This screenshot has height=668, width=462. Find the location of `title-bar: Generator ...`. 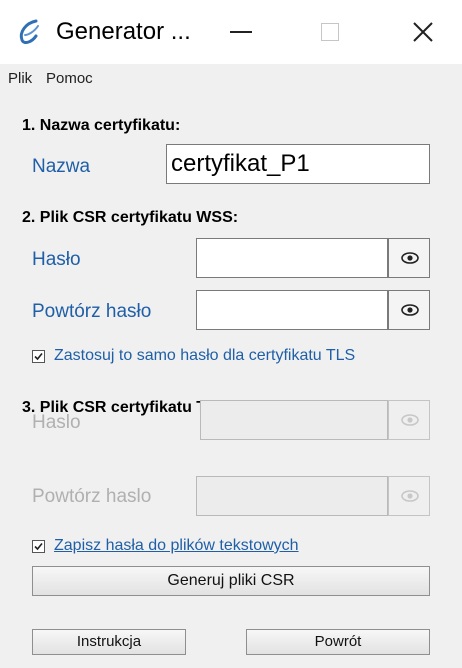

title-bar: Generator ... is located at coordinates (231, 32).